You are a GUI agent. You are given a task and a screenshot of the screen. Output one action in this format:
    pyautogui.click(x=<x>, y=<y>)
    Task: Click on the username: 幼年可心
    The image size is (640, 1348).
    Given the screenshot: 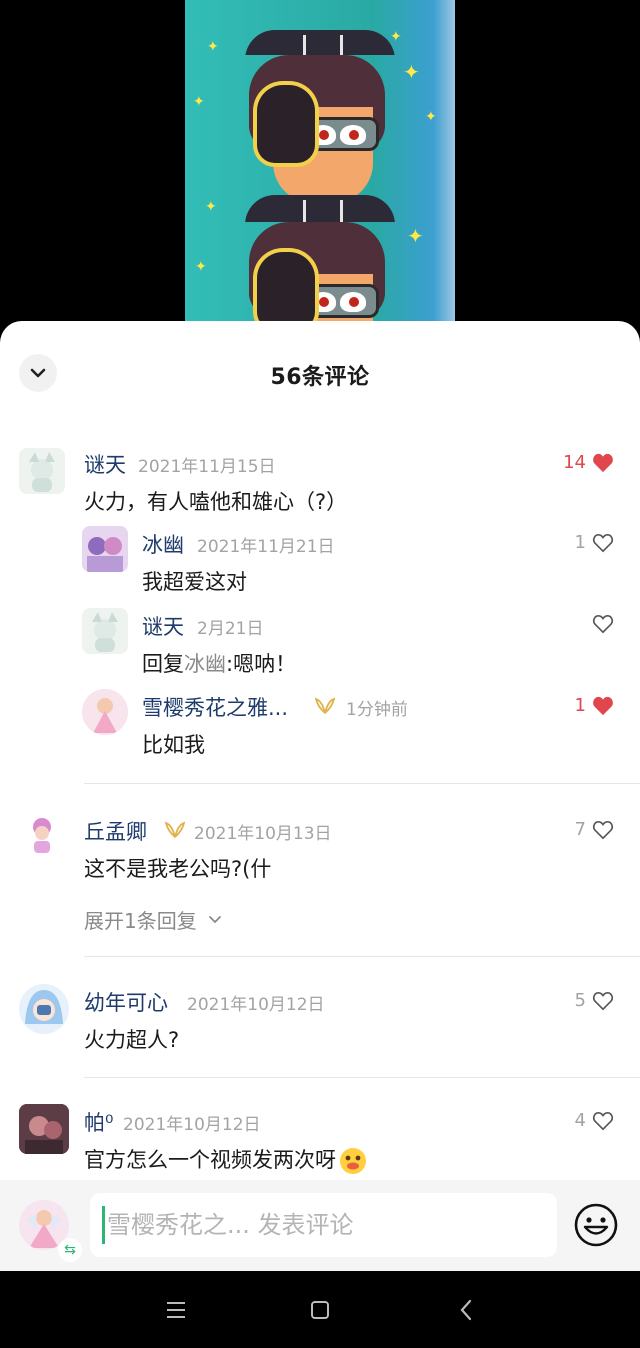 What is the action you would take?
    pyautogui.click(x=126, y=1002)
    